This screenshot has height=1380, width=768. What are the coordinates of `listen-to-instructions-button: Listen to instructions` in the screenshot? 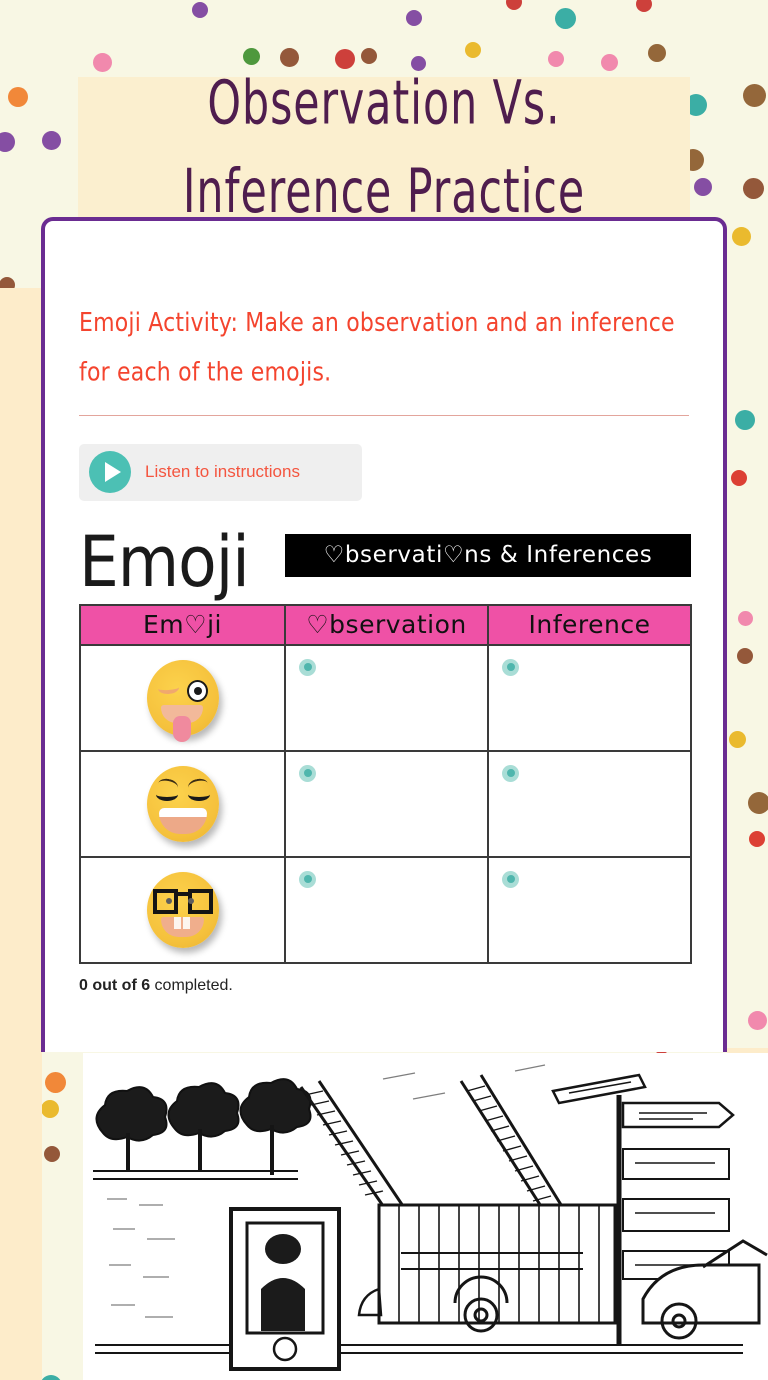 It's located at (220, 472).